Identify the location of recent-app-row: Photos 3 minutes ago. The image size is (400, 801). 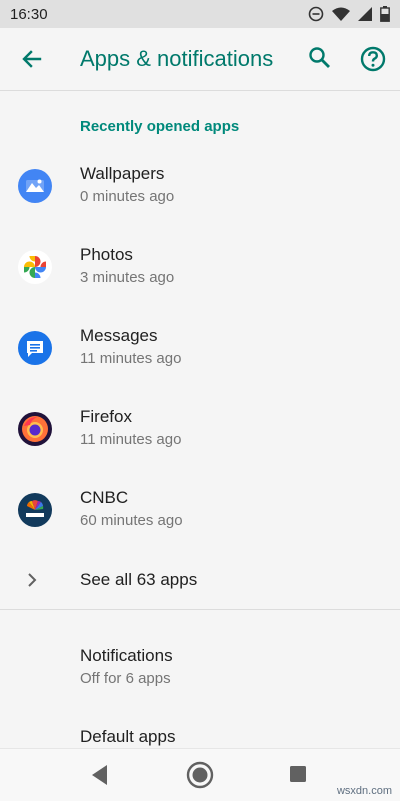
(200, 267).